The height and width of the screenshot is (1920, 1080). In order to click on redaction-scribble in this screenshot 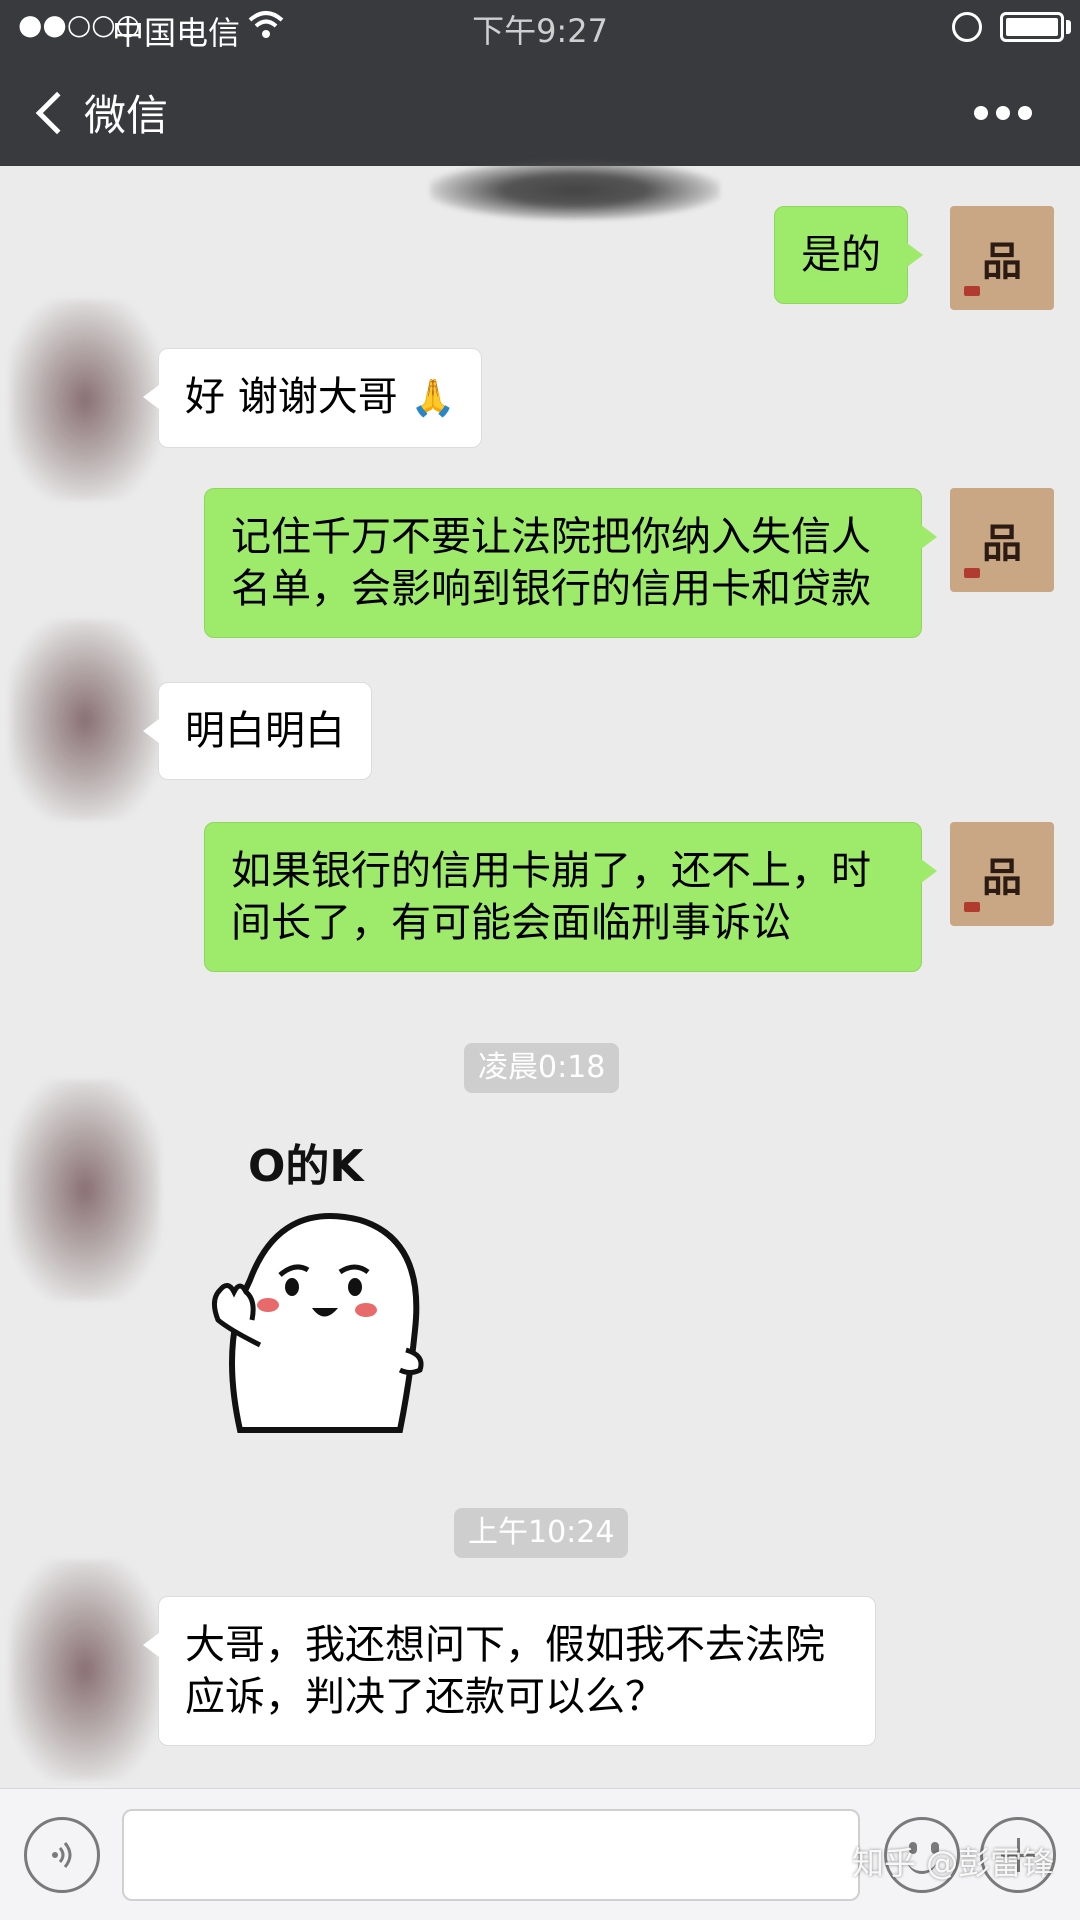, I will do `click(575, 190)`.